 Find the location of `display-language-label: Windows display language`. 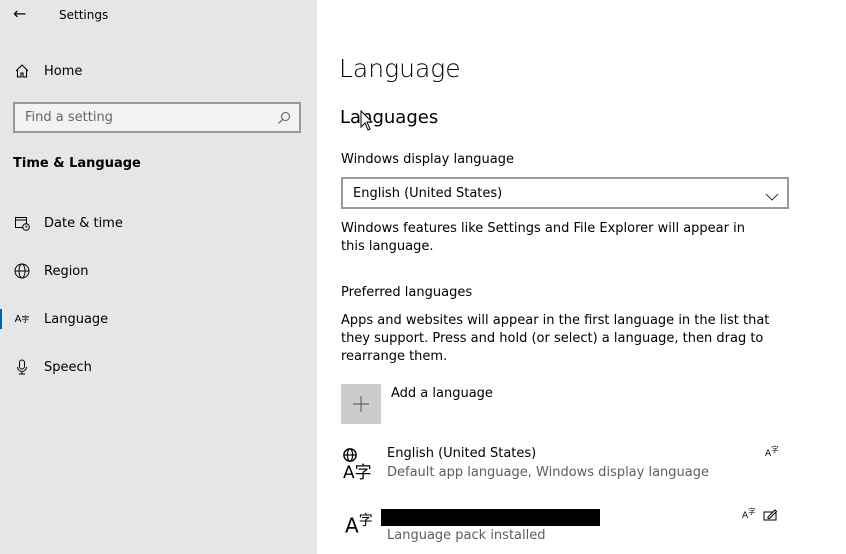

display-language-label: Windows display language is located at coordinates (427, 159).